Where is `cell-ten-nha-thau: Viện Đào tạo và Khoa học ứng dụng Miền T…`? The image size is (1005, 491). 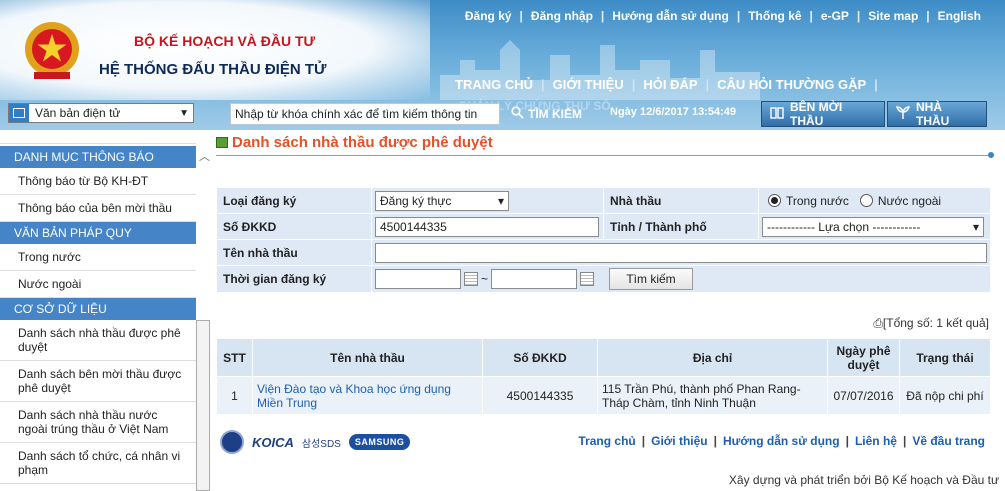 cell-ten-nha-thau: Viện Đào tạo và Khoa học ứng dụng Miền T… is located at coordinates (367, 395).